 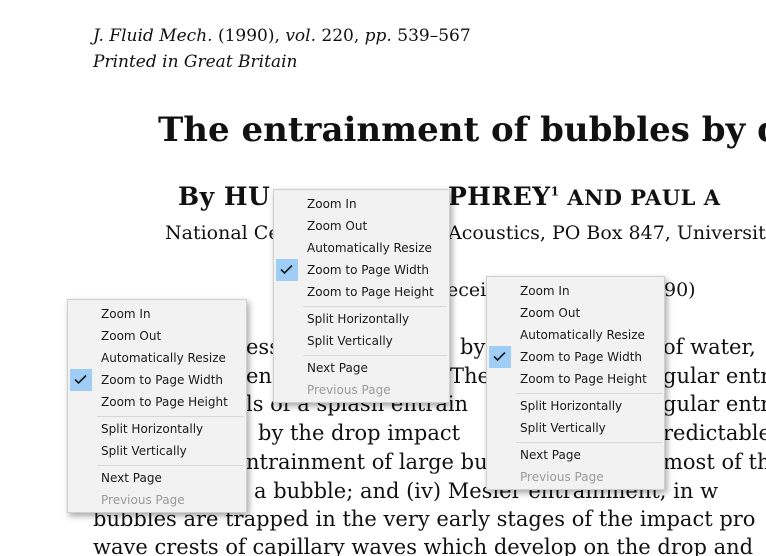 What do you see at coordinates (709, 347) in the screenshot?
I see `body-line-1-far: of water,` at bounding box center [709, 347].